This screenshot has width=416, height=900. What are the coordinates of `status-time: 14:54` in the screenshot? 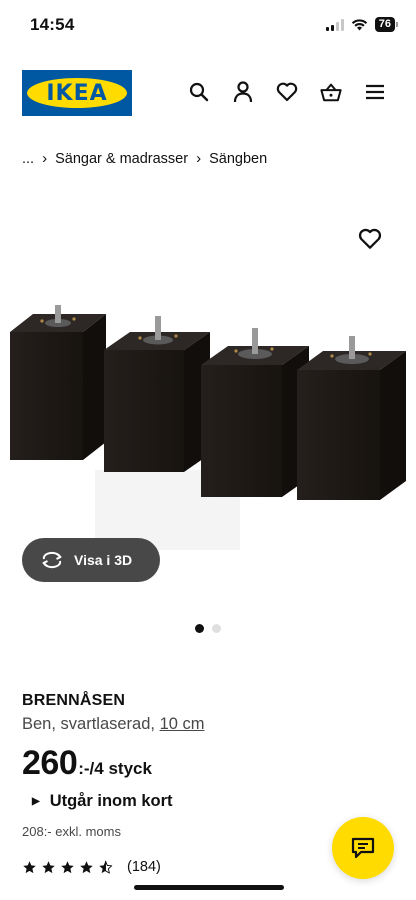 It's located at (52, 24).